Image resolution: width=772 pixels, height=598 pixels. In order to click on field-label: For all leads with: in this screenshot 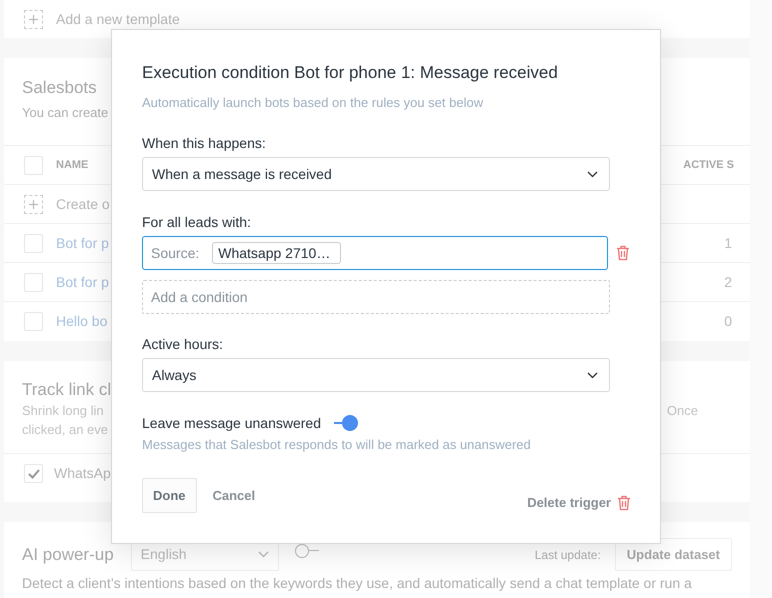, I will do `click(197, 222)`.